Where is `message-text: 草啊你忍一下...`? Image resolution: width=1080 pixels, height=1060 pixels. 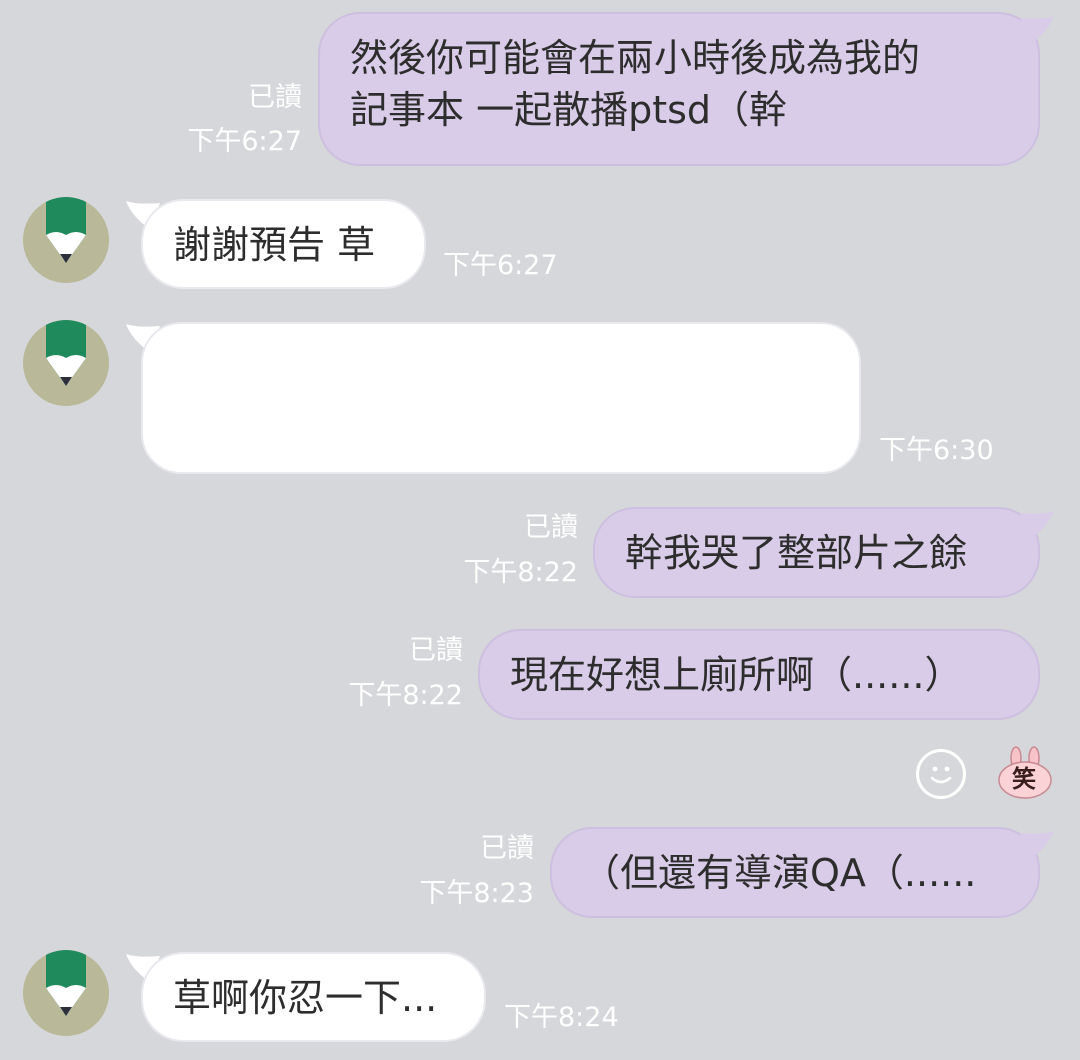
message-text: 草啊你忍一下... is located at coordinates (305, 998).